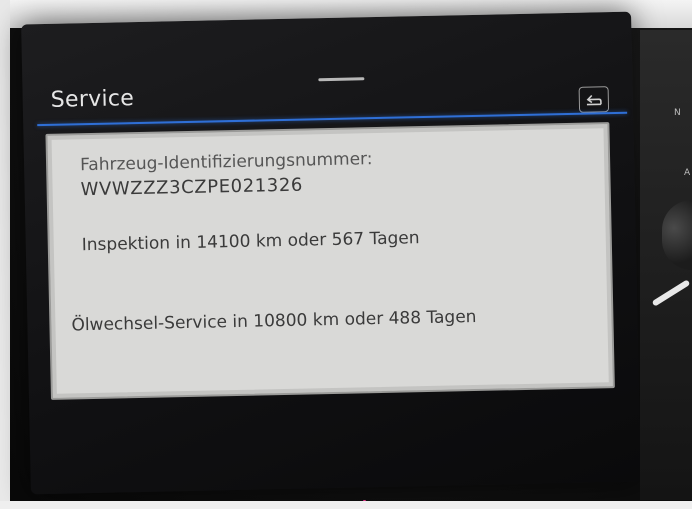 The height and width of the screenshot is (509, 692). What do you see at coordinates (341, 79) in the screenshot?
I see `drag-handle` at bounding box center [341, 79].